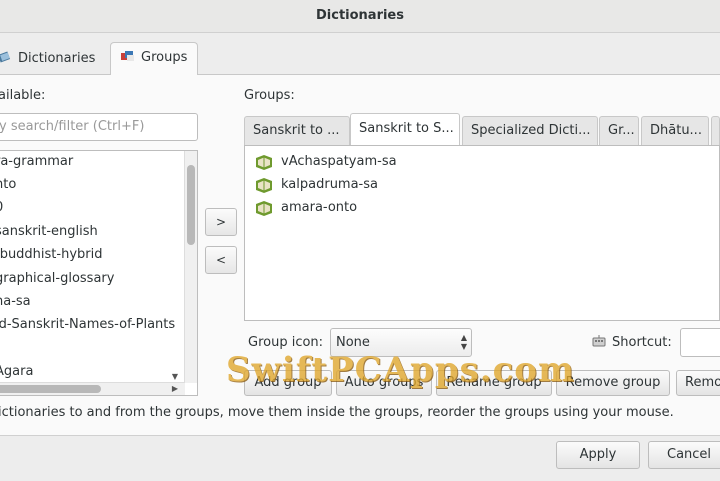  What do you see at coordinates (329, 184) in the screenshot?
I see `group-item-label: kalpadruma-sa` at bounding box center [329, 184].